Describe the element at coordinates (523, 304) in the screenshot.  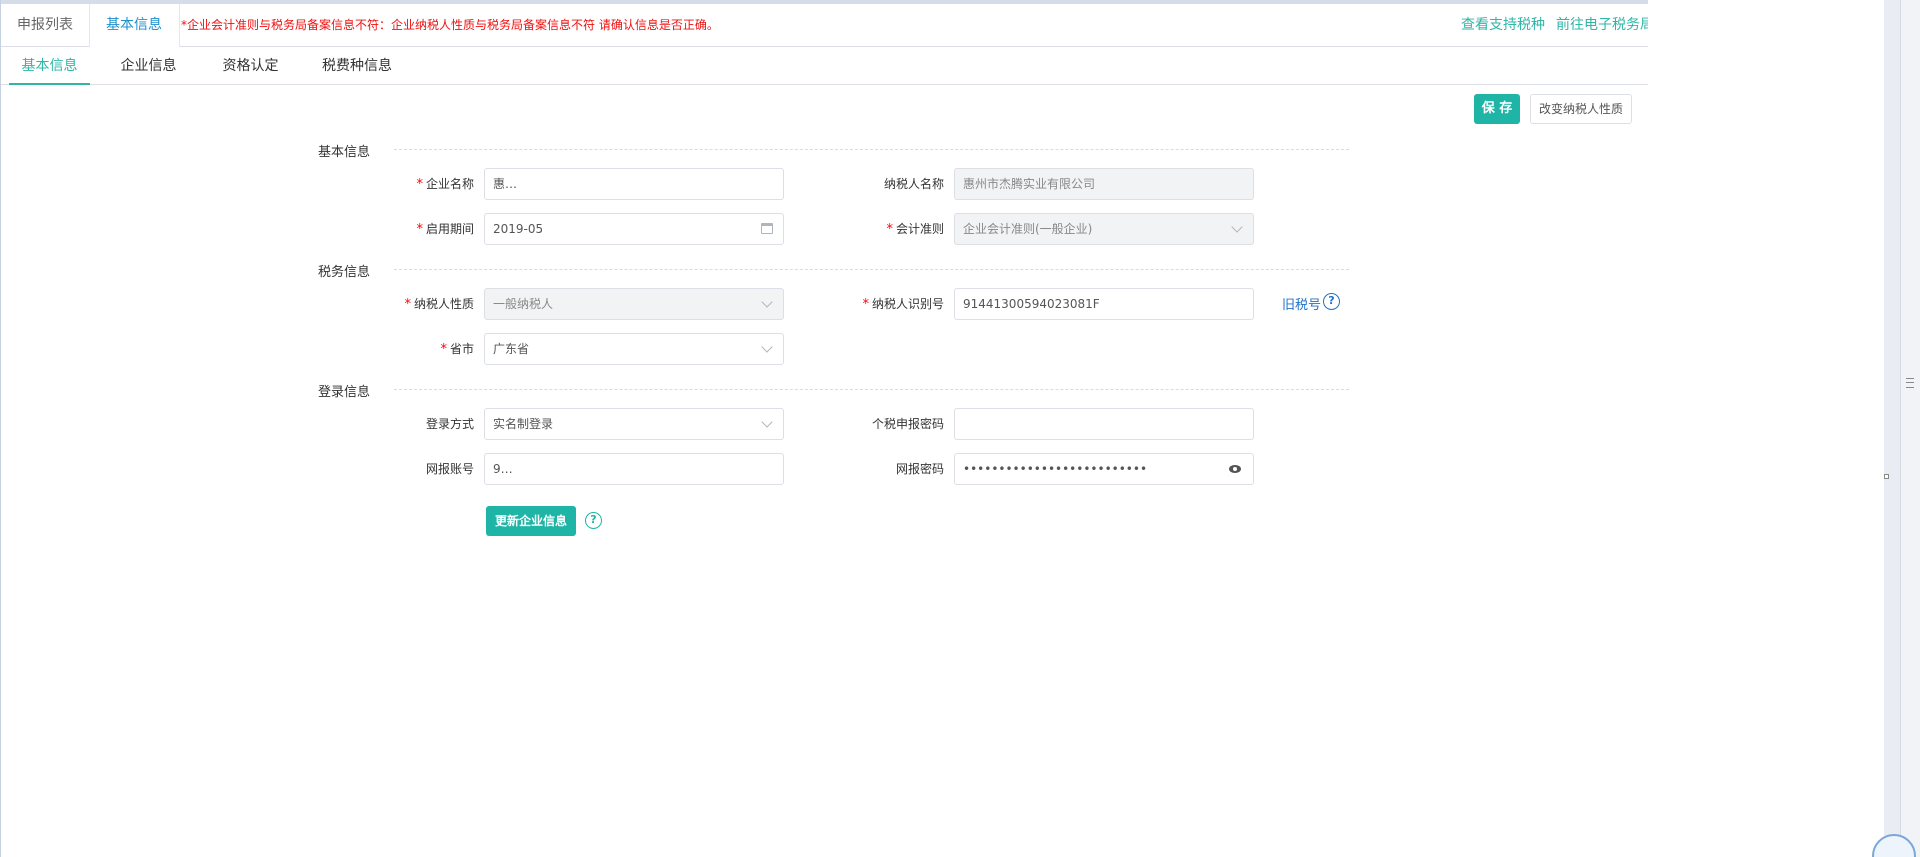
I see `taxpayer-nature-value: 一般纳税人` at that location.